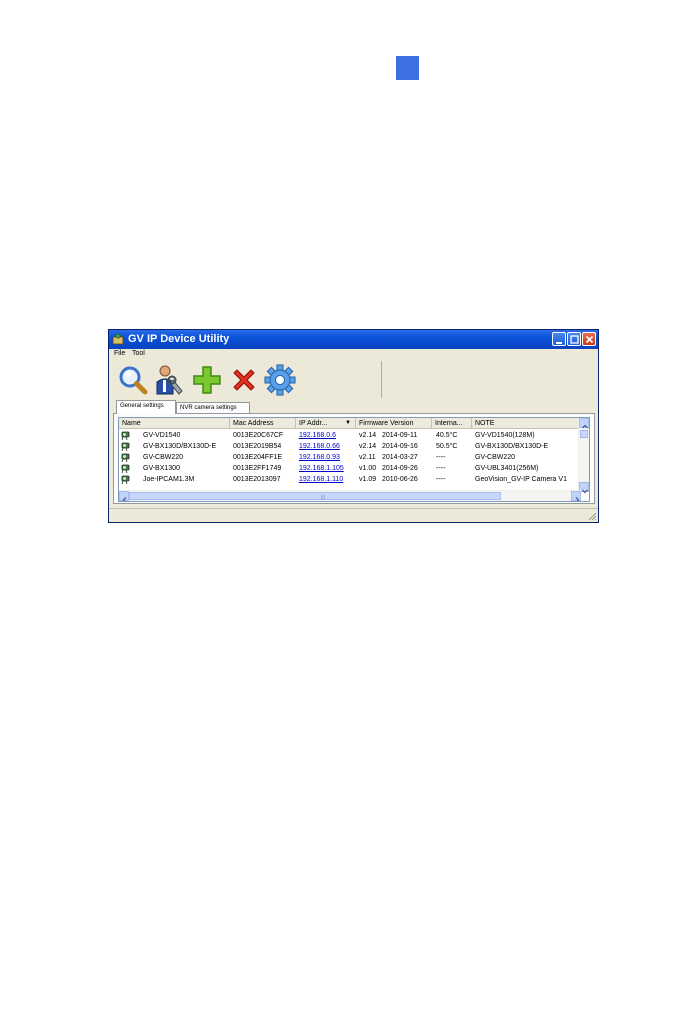  Describe the element at coordinates (257, 446) in the screenshot. I see `cell-mac: 0013E2019B54` at that location.